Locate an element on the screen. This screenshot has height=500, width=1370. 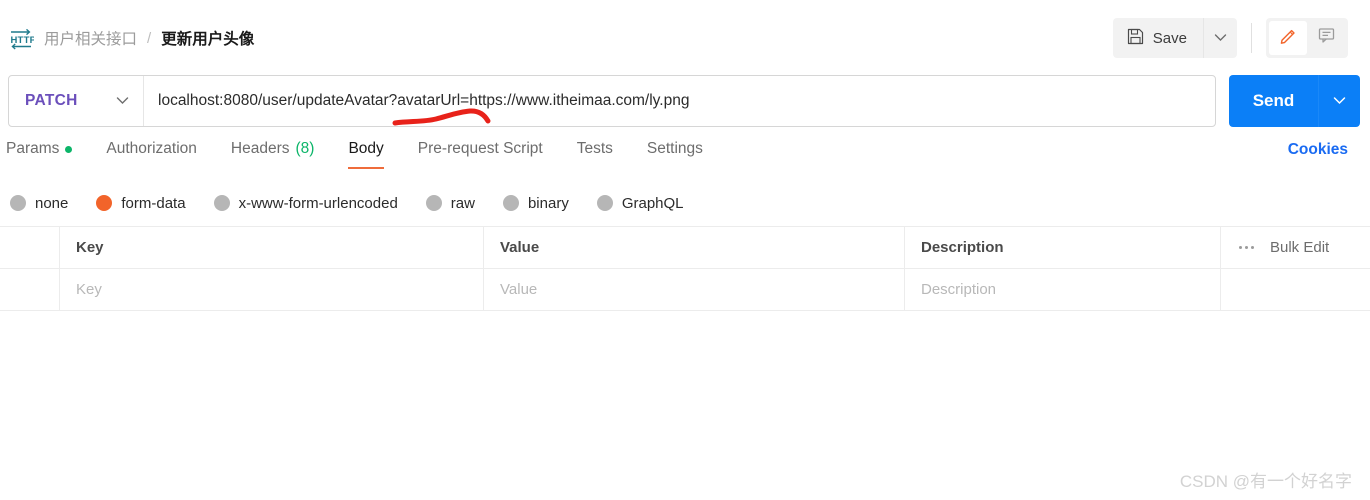
tab-headers-label: Headers is located at coordinates (260, 148).